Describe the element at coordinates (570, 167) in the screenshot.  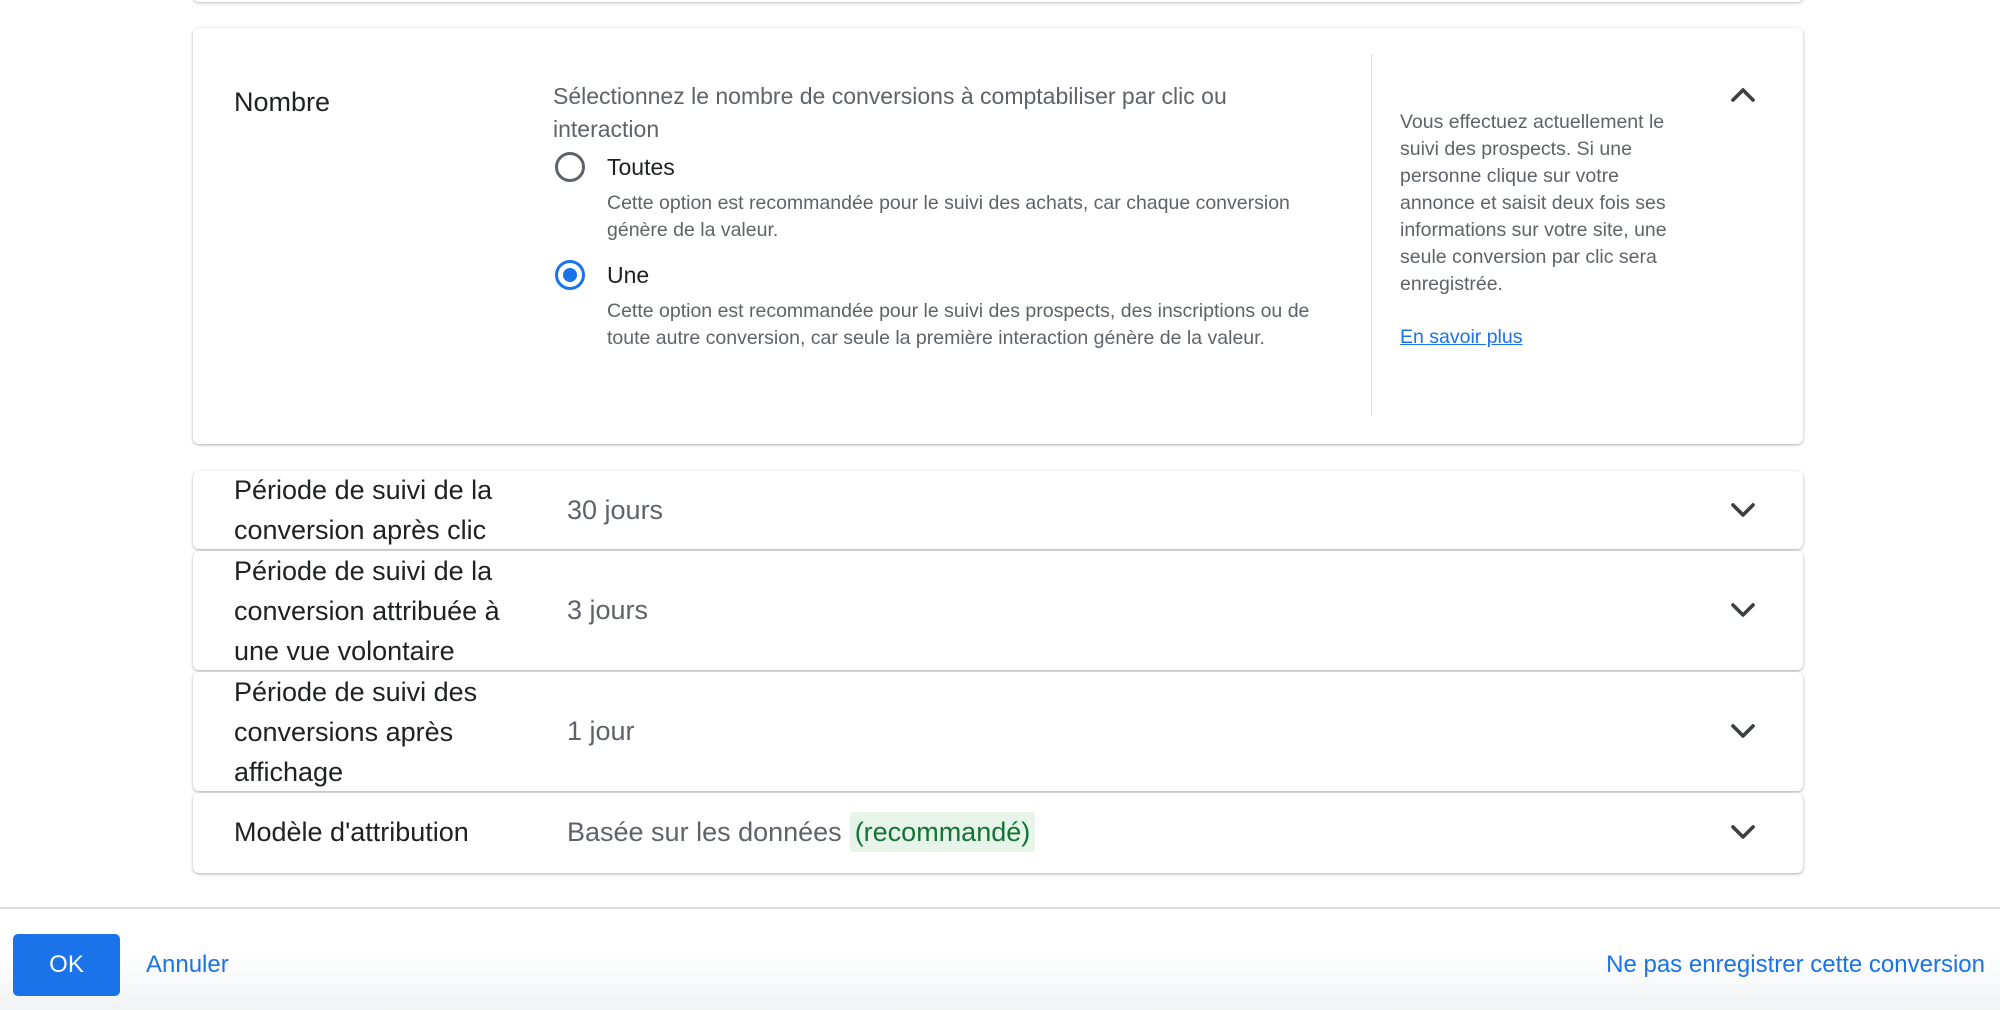
I see `radio-toutes` at that location.